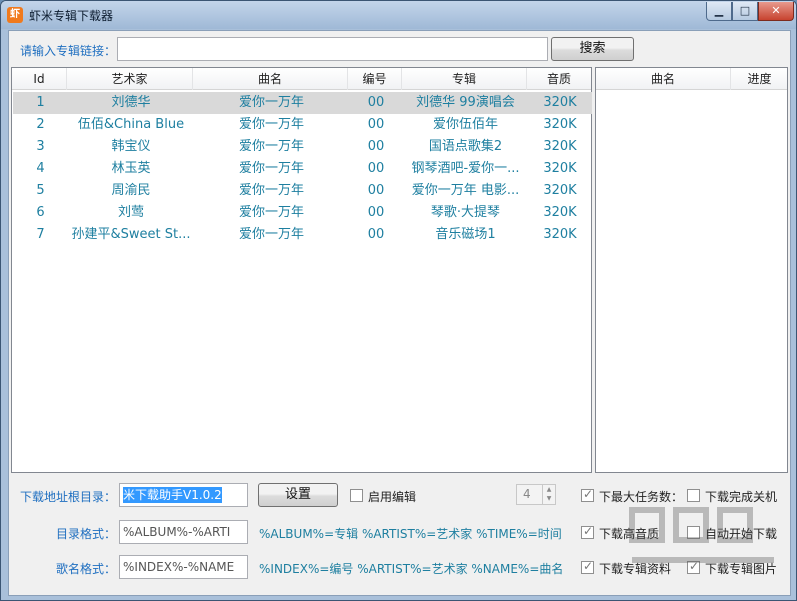 This screenshot has width=797, height=601. What do you see at coordinates (719, 11) in the screenshot?
I see `minimize-button: ▁` at bounding box center [719, 11].